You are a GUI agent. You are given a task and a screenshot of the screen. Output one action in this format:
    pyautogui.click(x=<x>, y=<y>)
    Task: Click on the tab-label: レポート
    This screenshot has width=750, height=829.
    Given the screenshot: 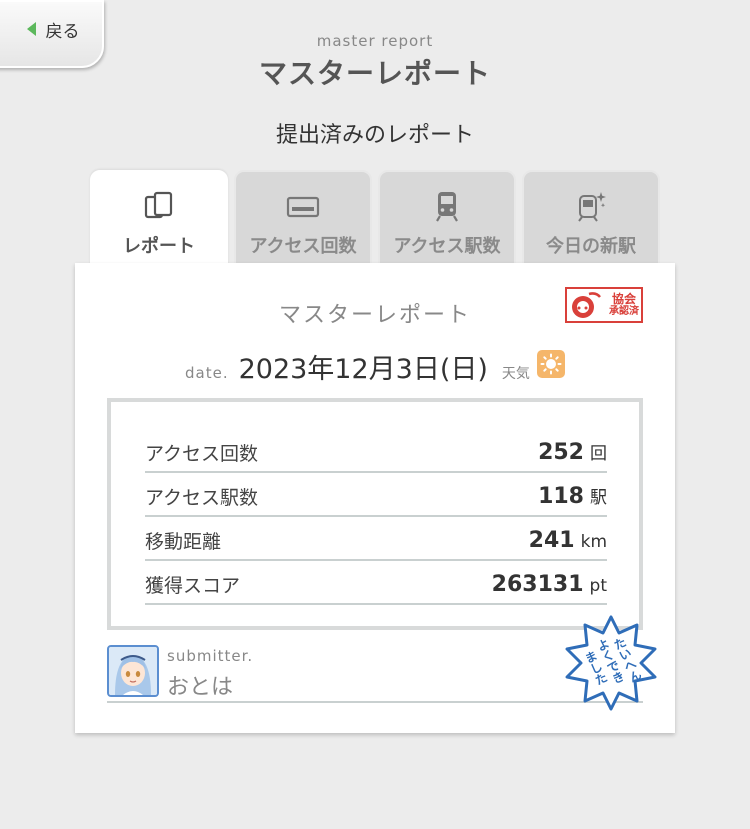 What is the action you would take?
    pyautogui.click(x=159, y=246)
    